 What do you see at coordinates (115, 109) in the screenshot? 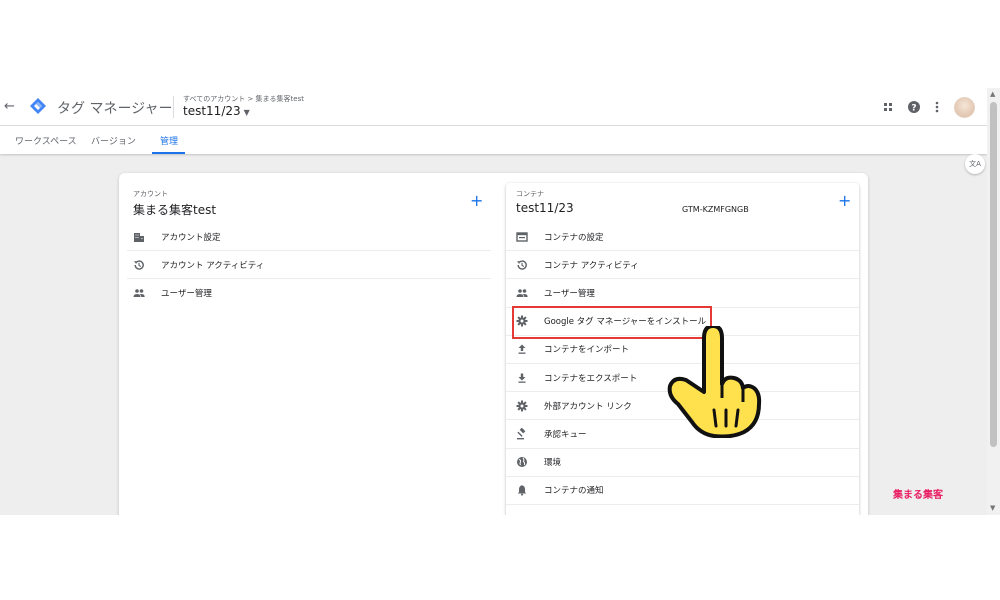
I see `app-name: タグ マネージャー` at bounding box center [115, 109].